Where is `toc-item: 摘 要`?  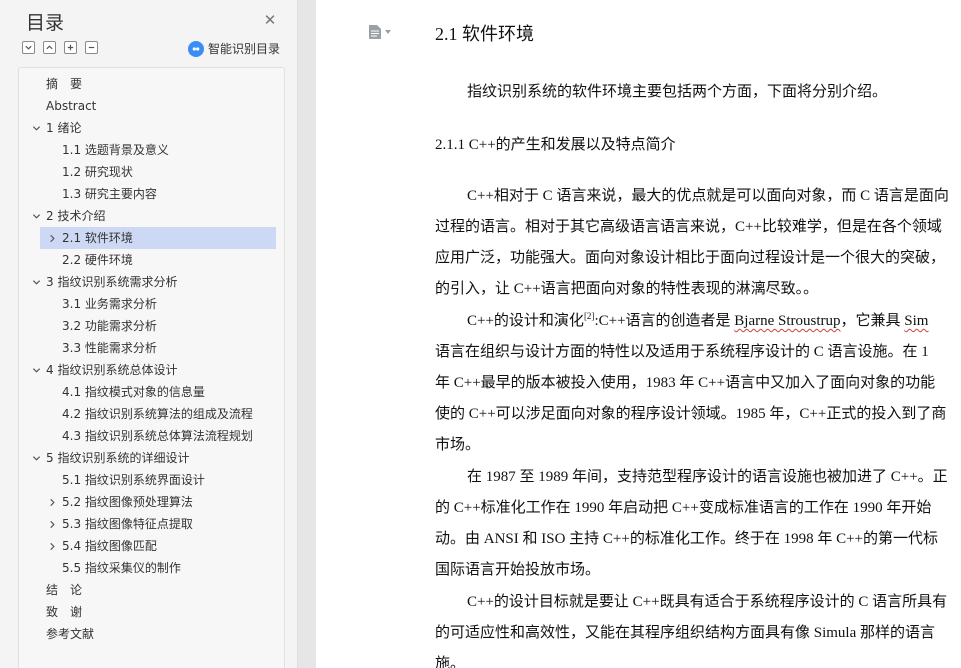 toc-item: 摘 要 is located at coordinates (64, 84).